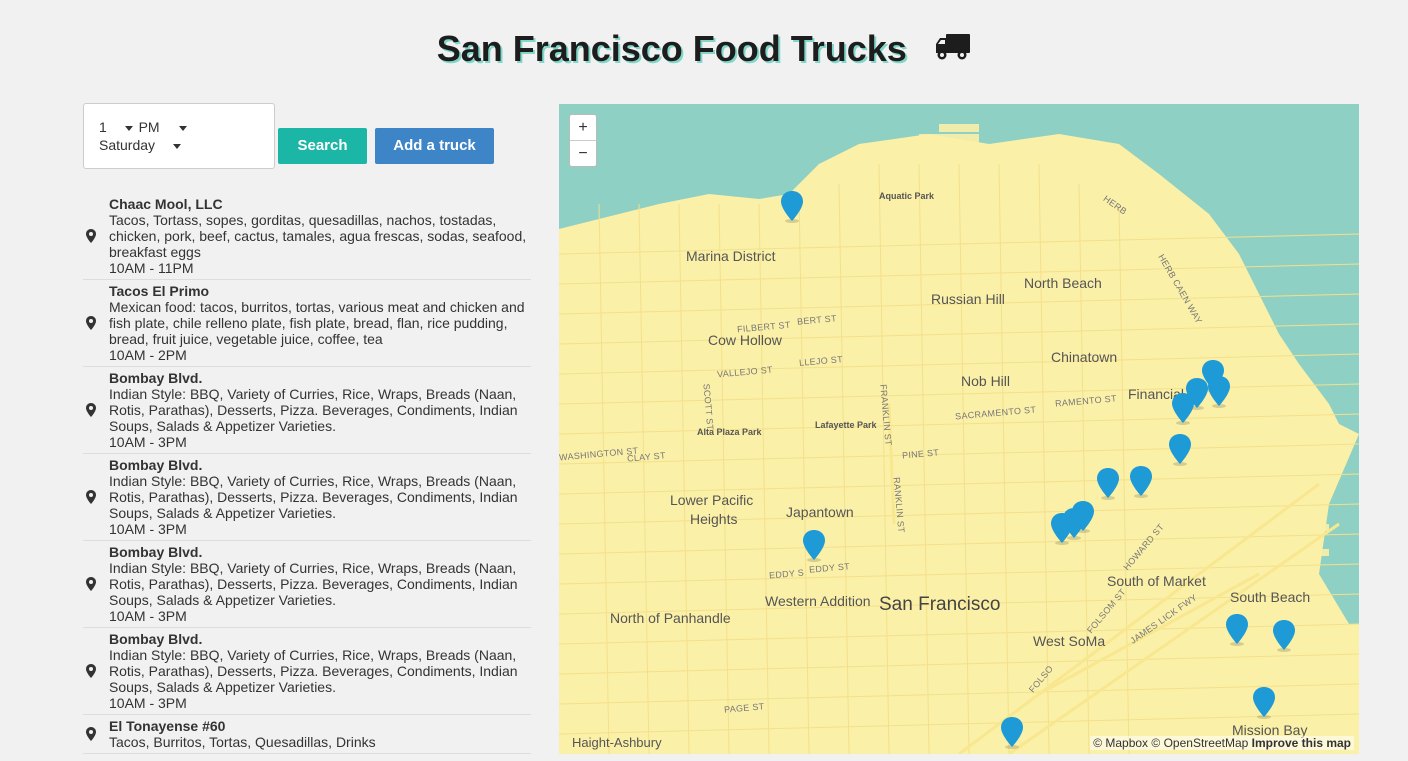 Image resolution: width=1408 pixels, height=761 pixels. What do you see at coordinates (1156, 581) in the screenshot?
I see `label-south-of-market: South of Market` at bounding box center [1156, 581].